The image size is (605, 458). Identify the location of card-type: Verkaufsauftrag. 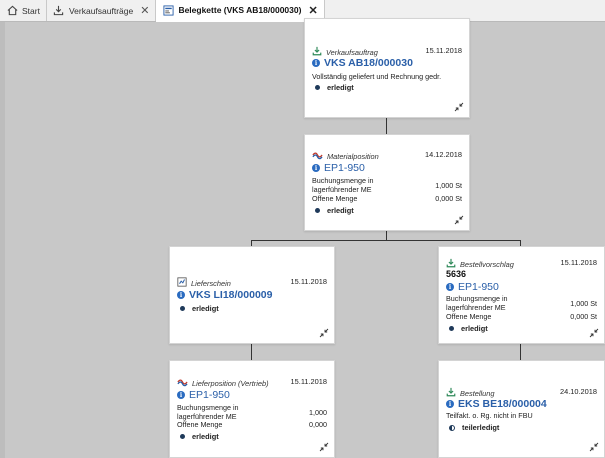
(352, 52).